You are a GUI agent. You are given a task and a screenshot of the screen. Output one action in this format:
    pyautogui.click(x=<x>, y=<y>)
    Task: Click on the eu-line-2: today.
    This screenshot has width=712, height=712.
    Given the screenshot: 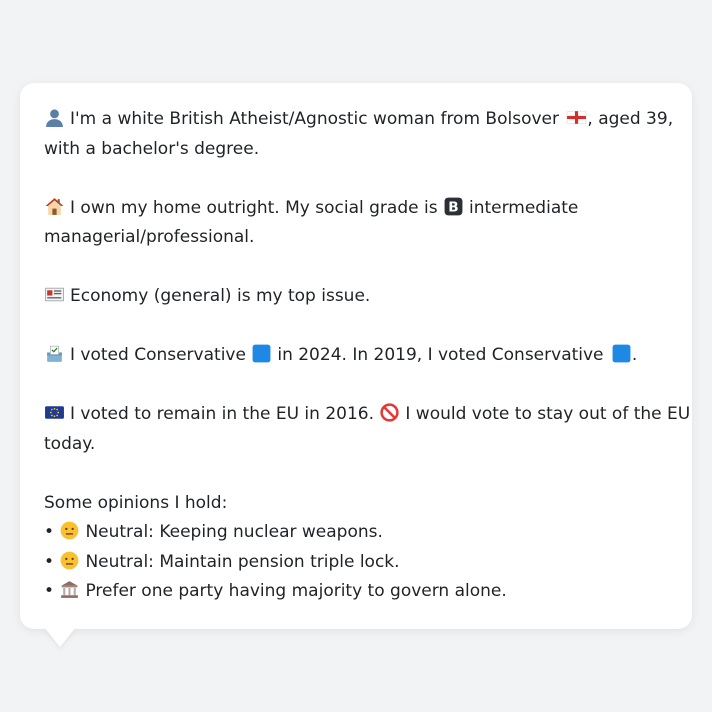 What is the action you would take?
    pyautogui.click(x=70, y=443)
    